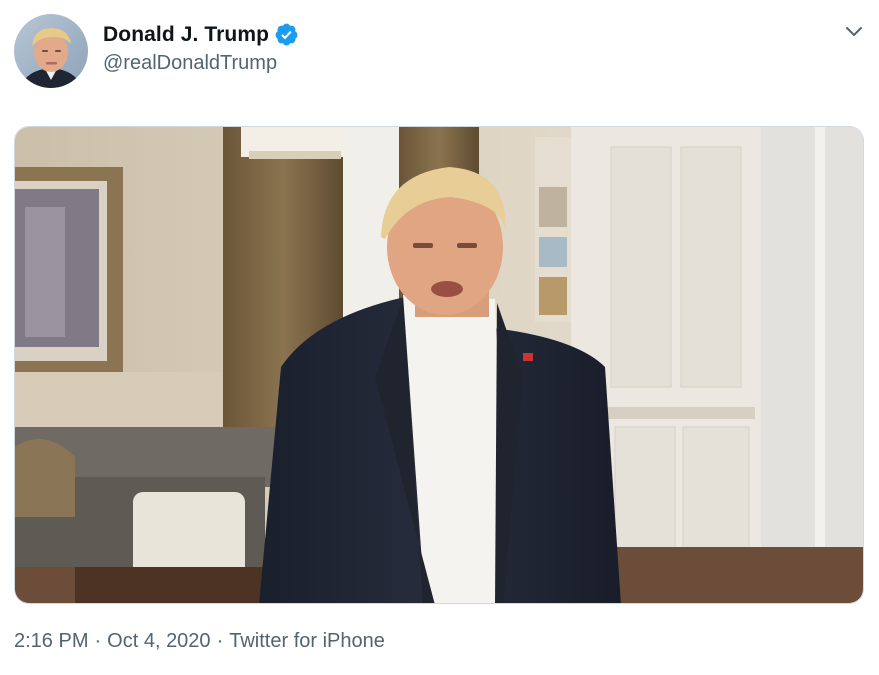 The image size is (879, 675). I want to click on tweet-time: 2:16 PM, so click(51, 641).